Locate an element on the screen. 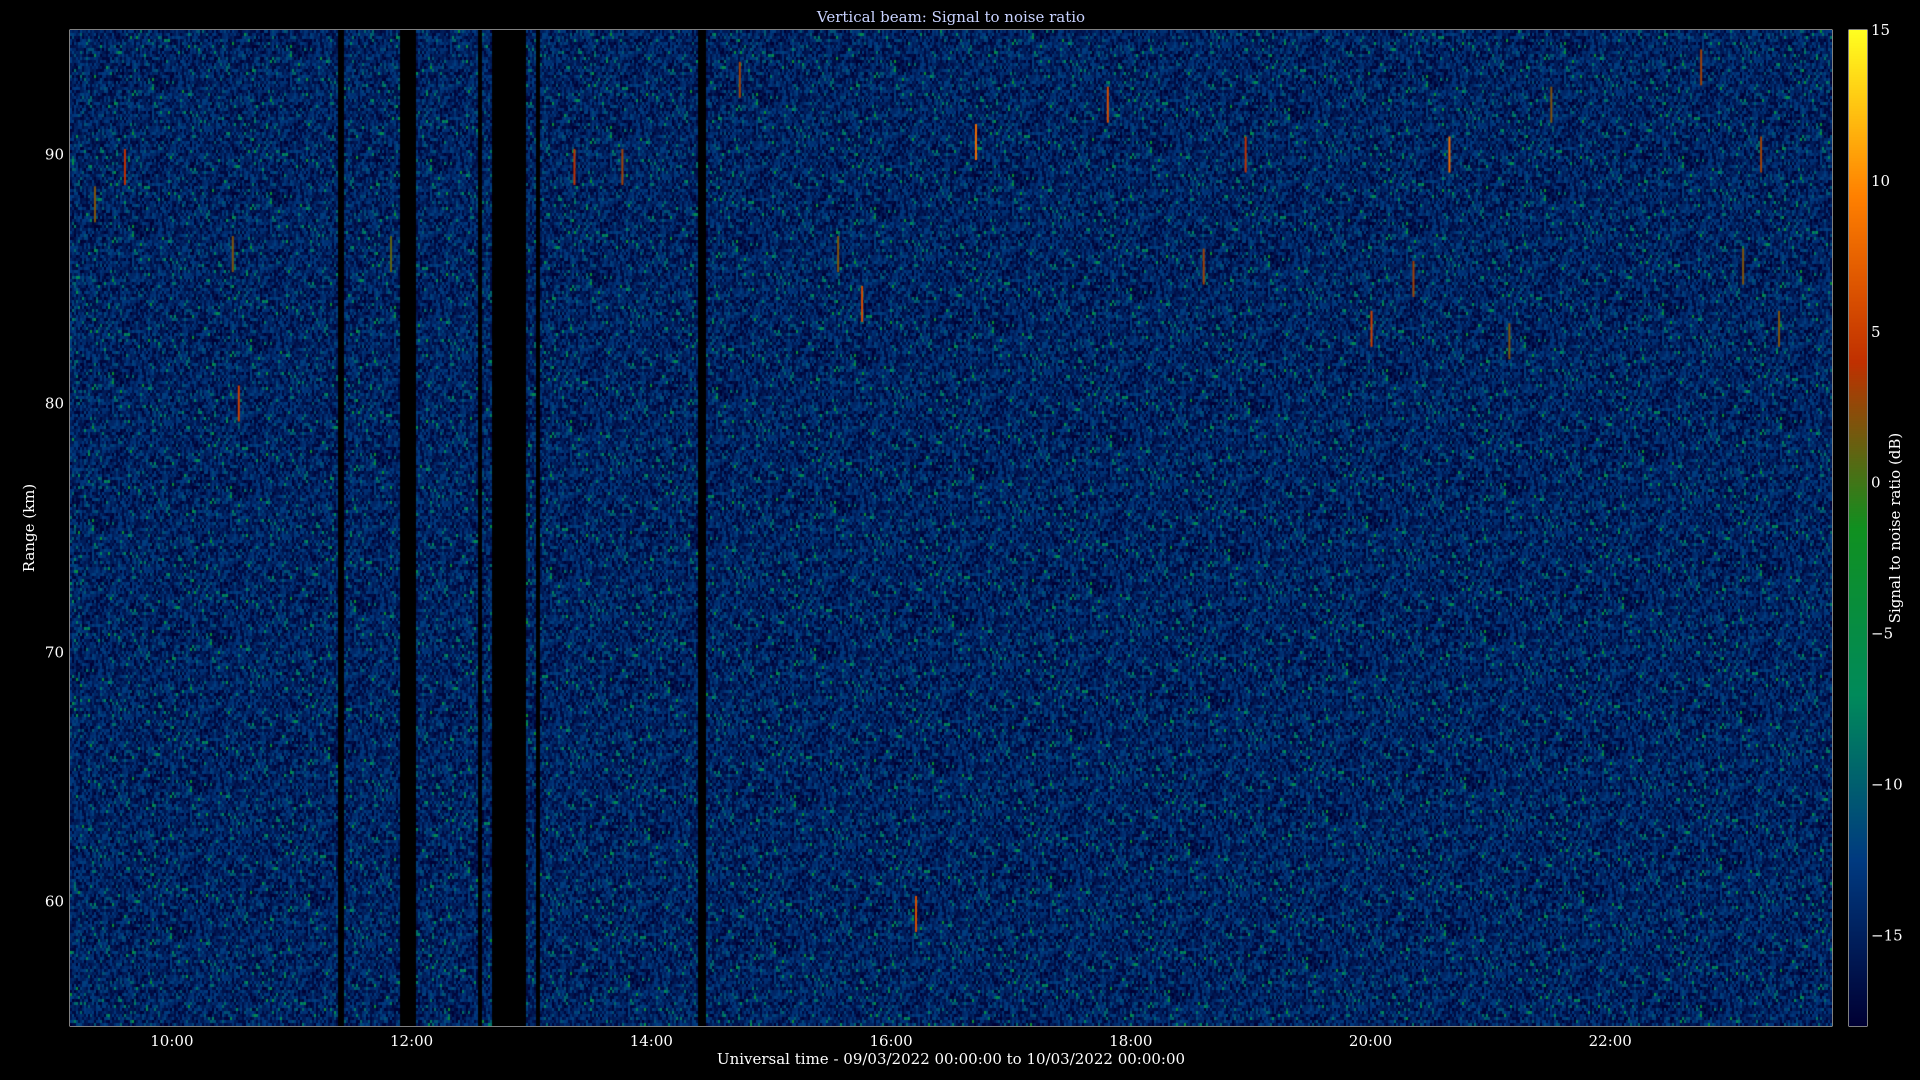 Image resolution: width=1920 pixels, height=1080 pixels. colorbar is located at coordinates (1858, 528).